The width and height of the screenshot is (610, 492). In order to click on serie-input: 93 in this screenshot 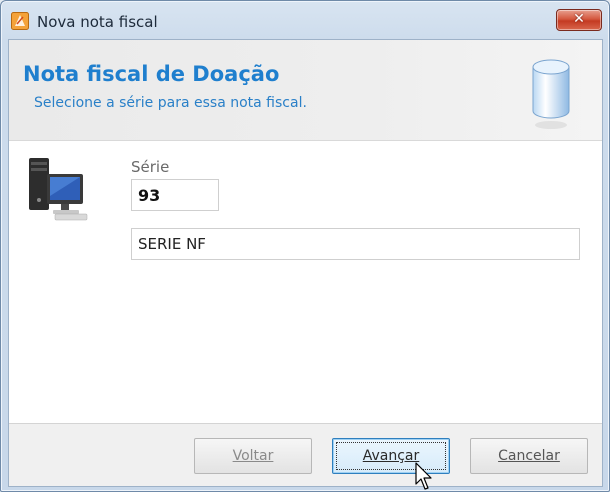, I will do `click(175, 195)`.